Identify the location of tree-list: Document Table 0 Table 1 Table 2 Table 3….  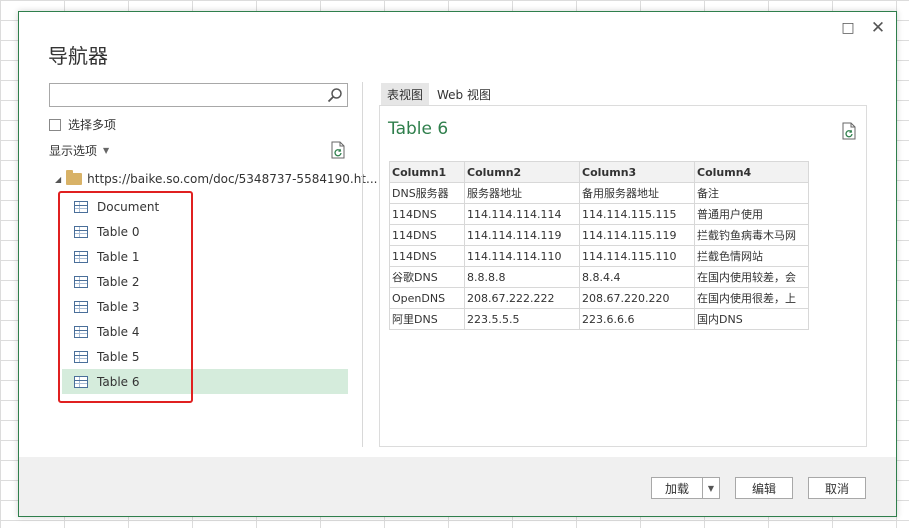
(205, 294).